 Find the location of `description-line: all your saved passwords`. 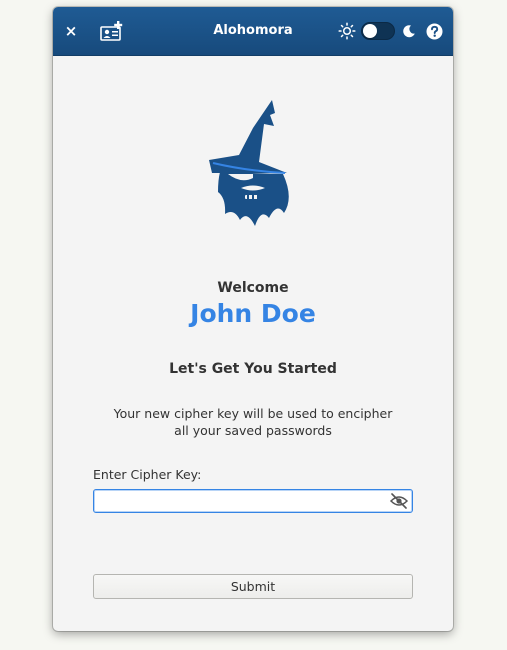

description-line: all your saved passwords is located at coordinates (253, 430).